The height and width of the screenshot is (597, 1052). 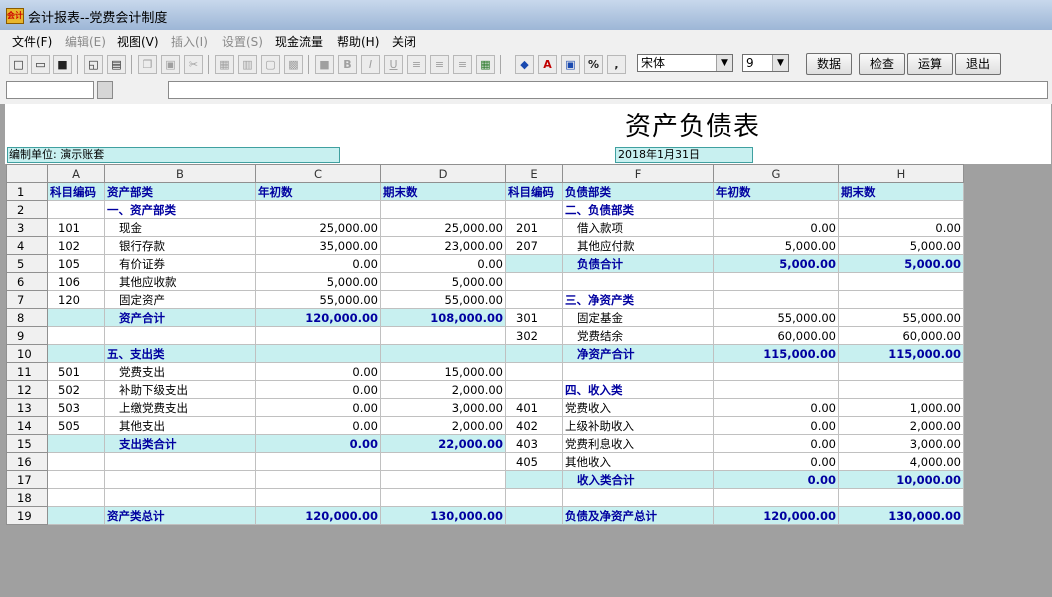 I want to click on open-icon: ▭, so click(x=40, y=64).